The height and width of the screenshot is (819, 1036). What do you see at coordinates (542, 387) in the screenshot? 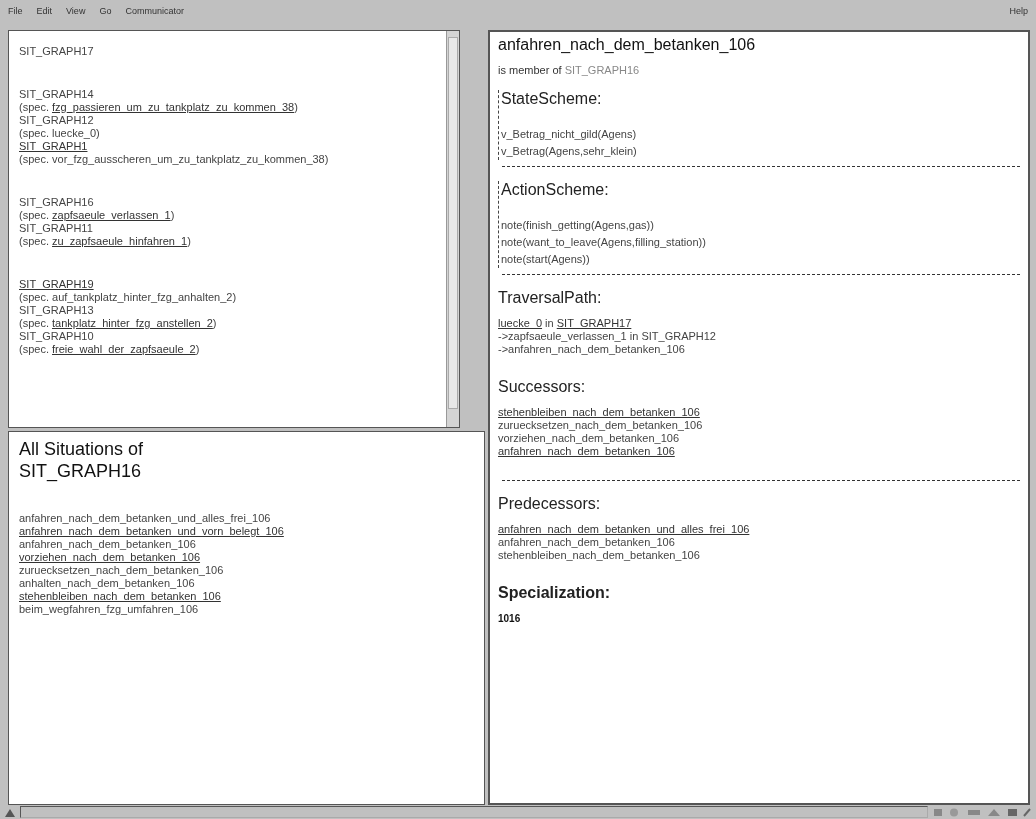
I see `section-heading: Successors:` at bounding box center [542, 387].